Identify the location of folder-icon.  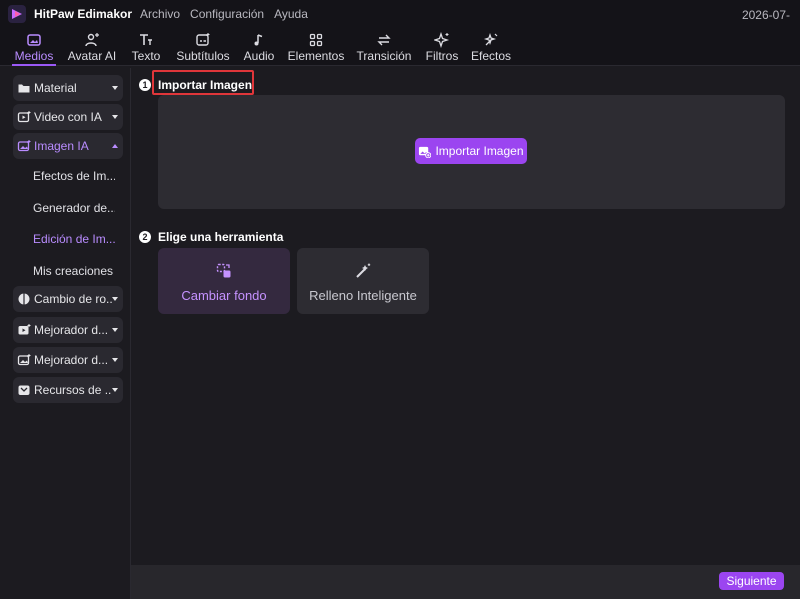
(24, 88).